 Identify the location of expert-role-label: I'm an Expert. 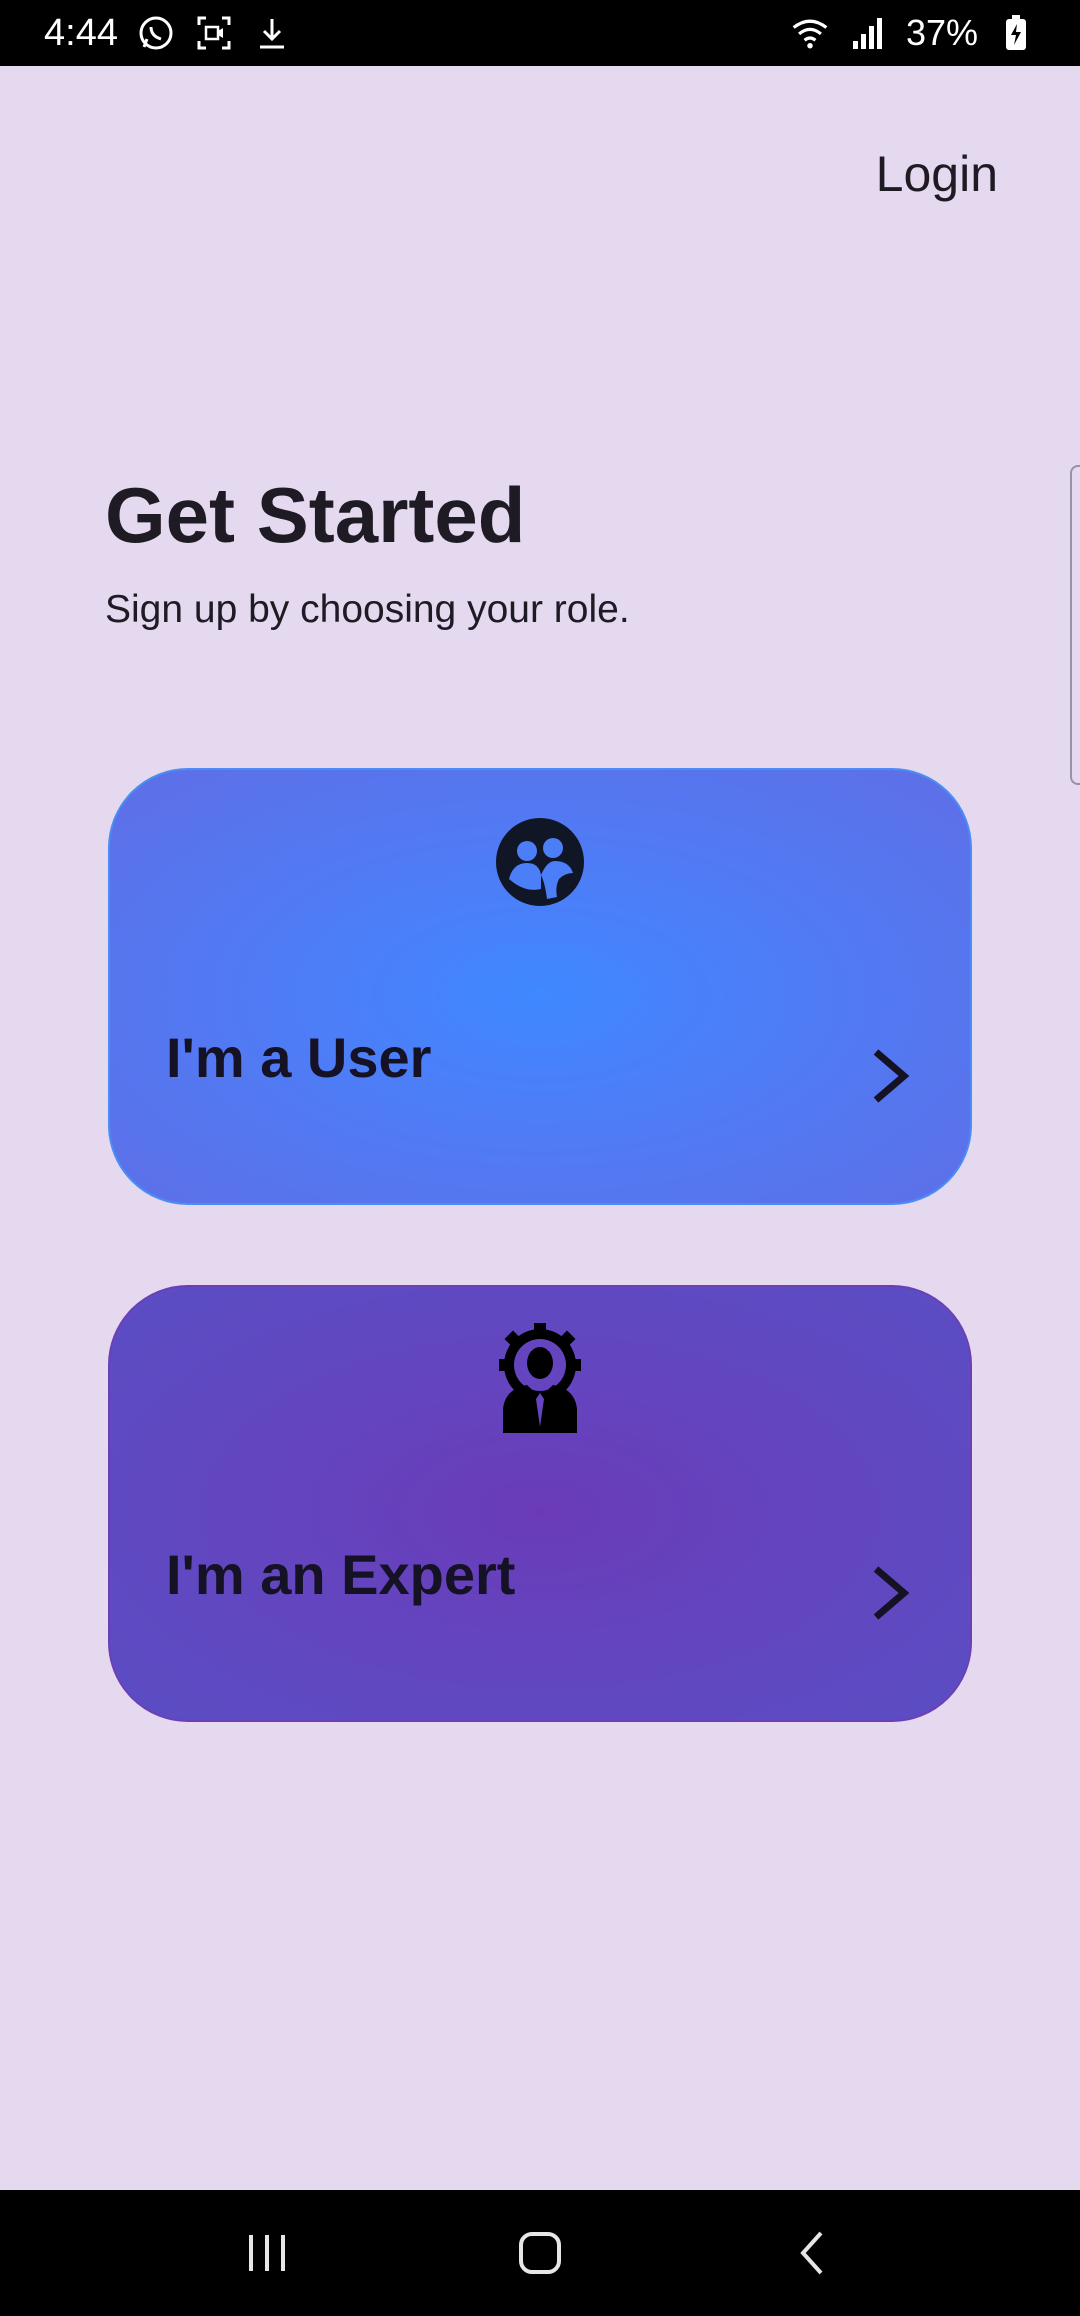
(341, 1574).